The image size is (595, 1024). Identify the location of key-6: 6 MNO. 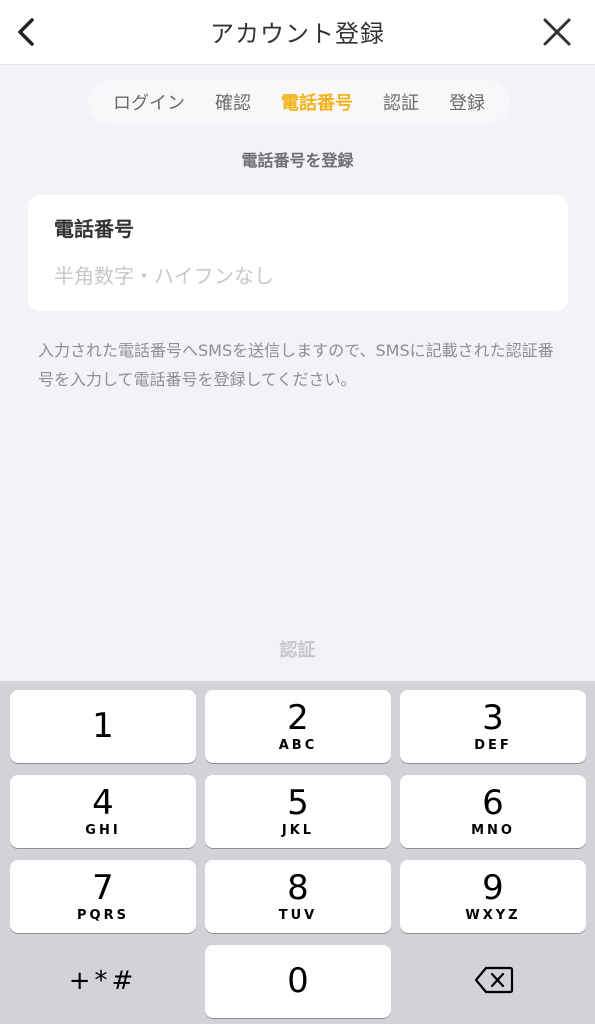
(493, 811).